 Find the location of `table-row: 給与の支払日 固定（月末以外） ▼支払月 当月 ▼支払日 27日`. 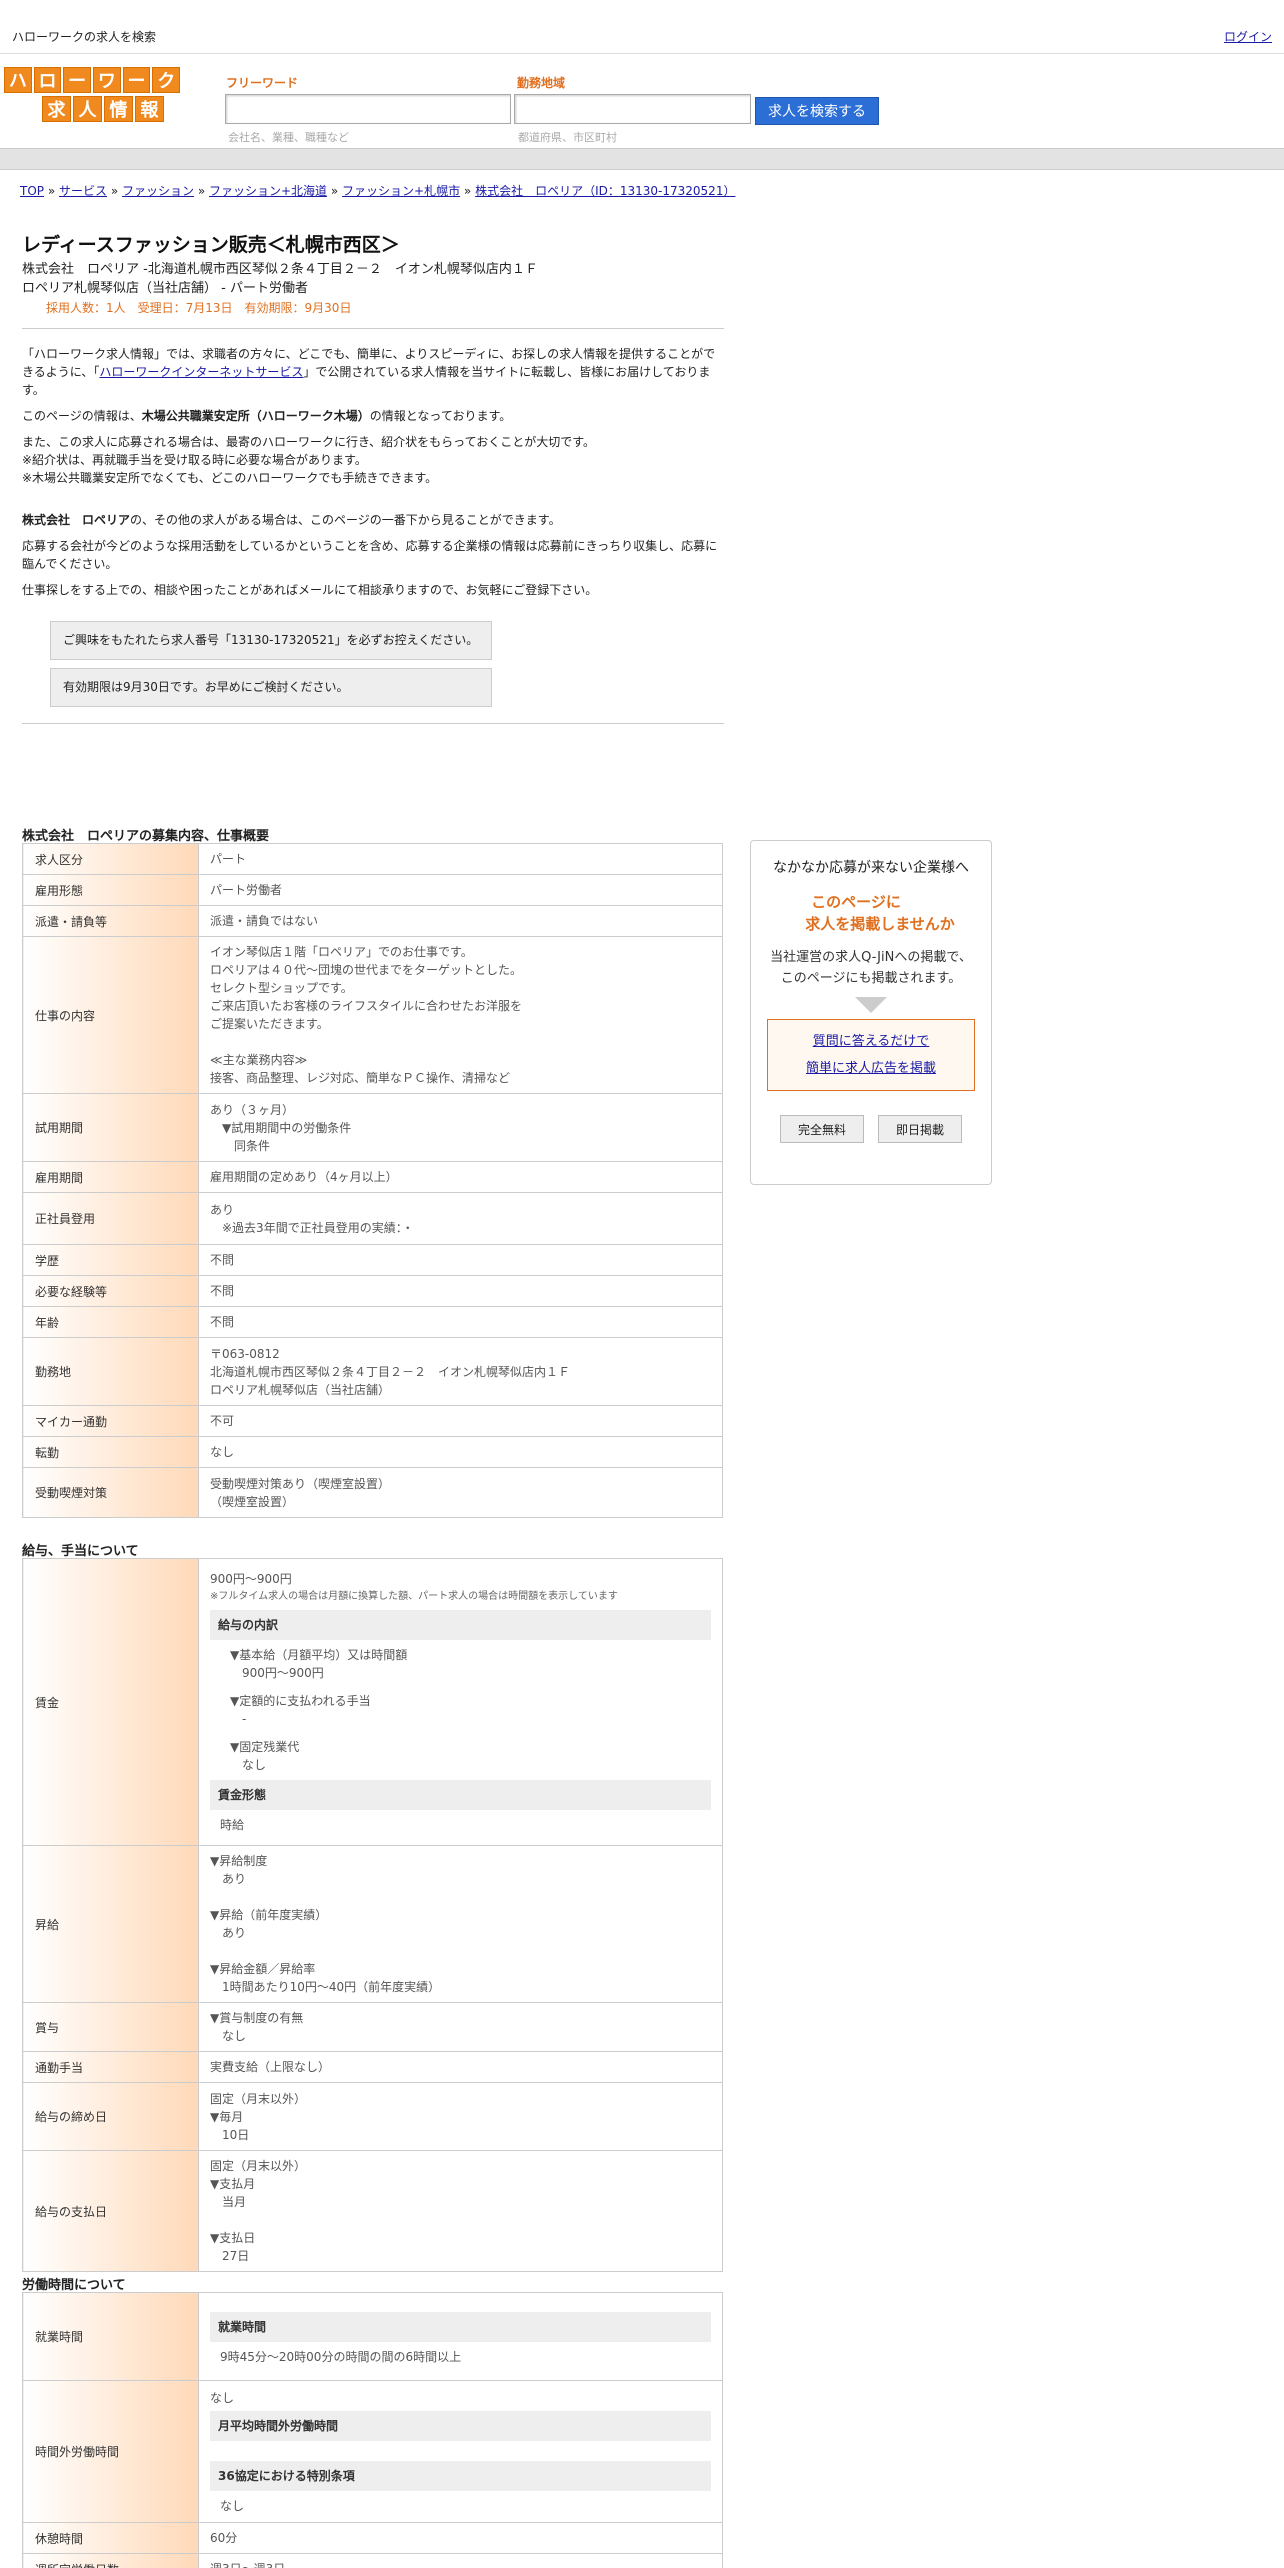

table-row: 給与の支払日 固定（月末以外） ▼支払月 当月 ▼支払日 27日 is located at coordinates (372, 2211).